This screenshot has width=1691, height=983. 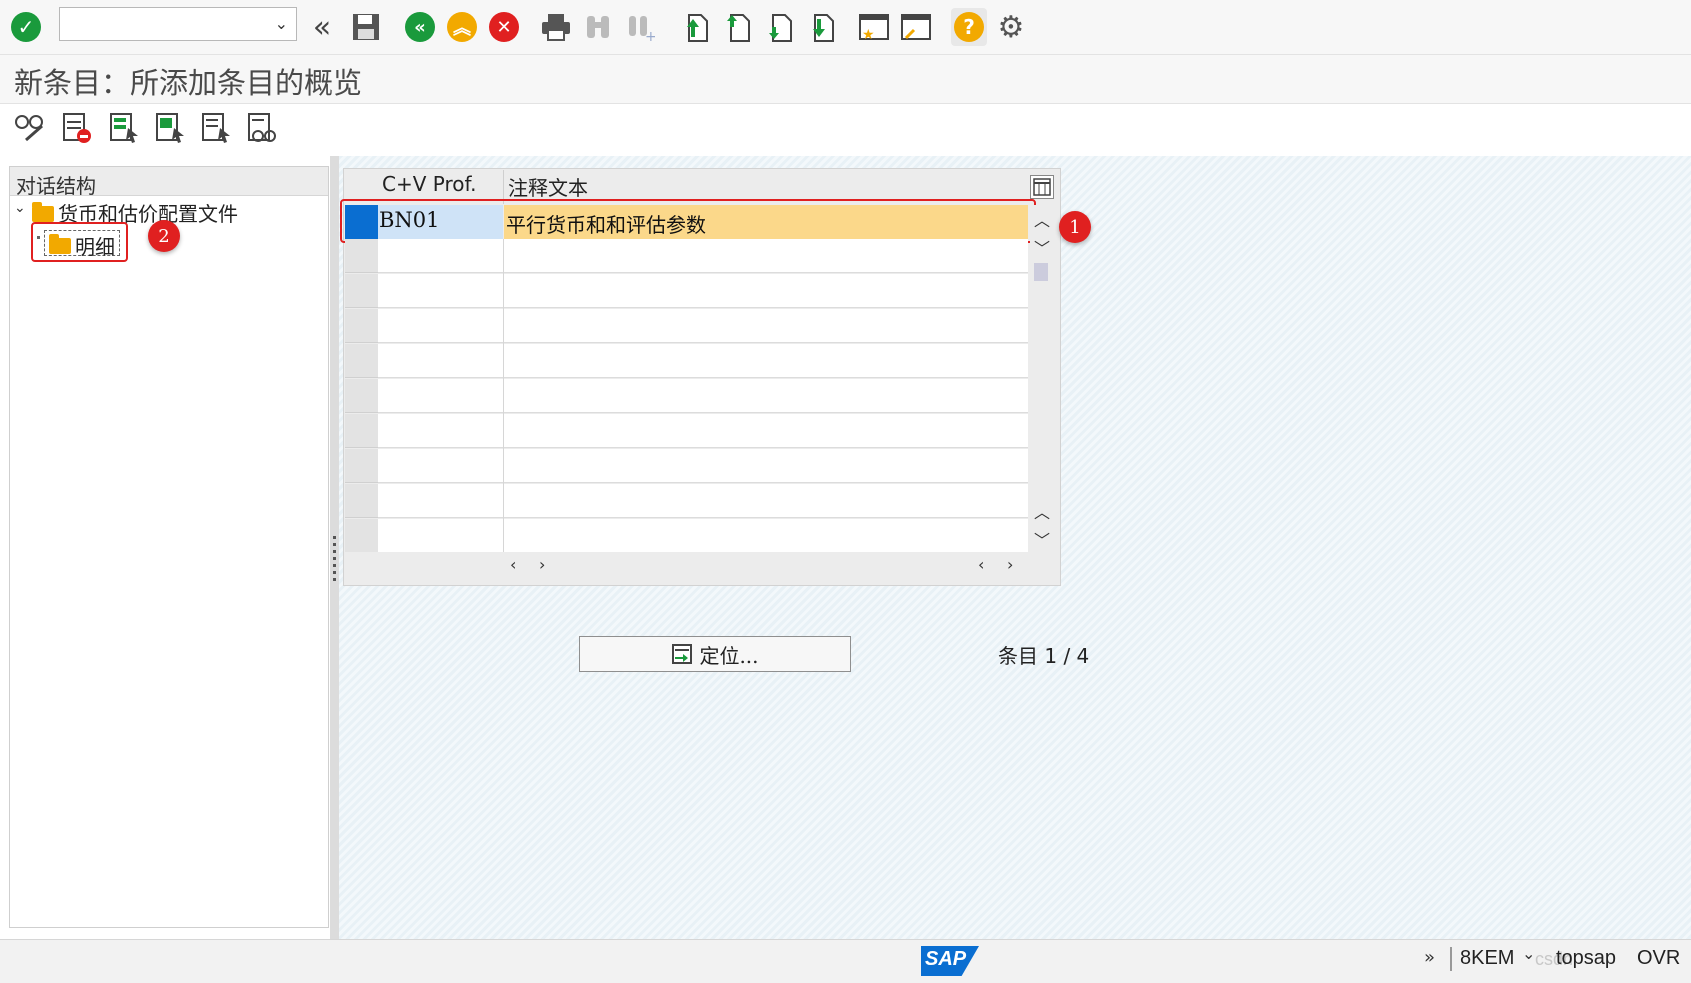 I want to click on last-page-icon, so click(x=822, y=27).